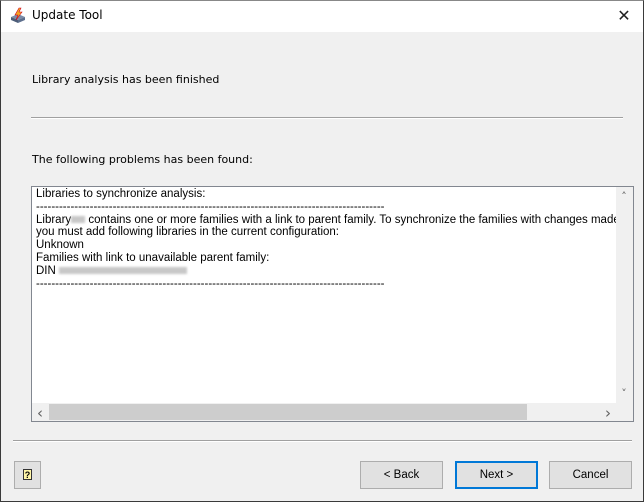 This screenshot has width=644, height=502. What do you see at coordinates (624, 196) in the screenshot?
I see `scroll-up-icon: ˄` at bounding box center [624, 196].